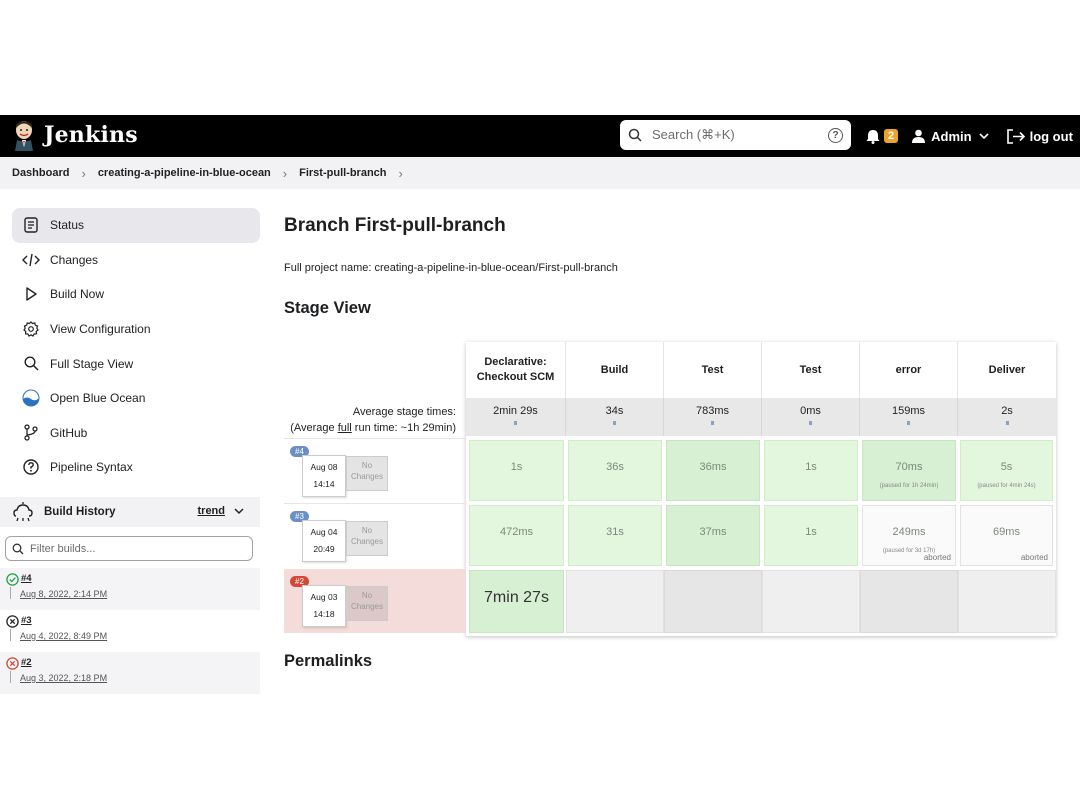 This screenshot has height=810, width=1080. I want to click on stage-cell: 36s, so click(615, 470).